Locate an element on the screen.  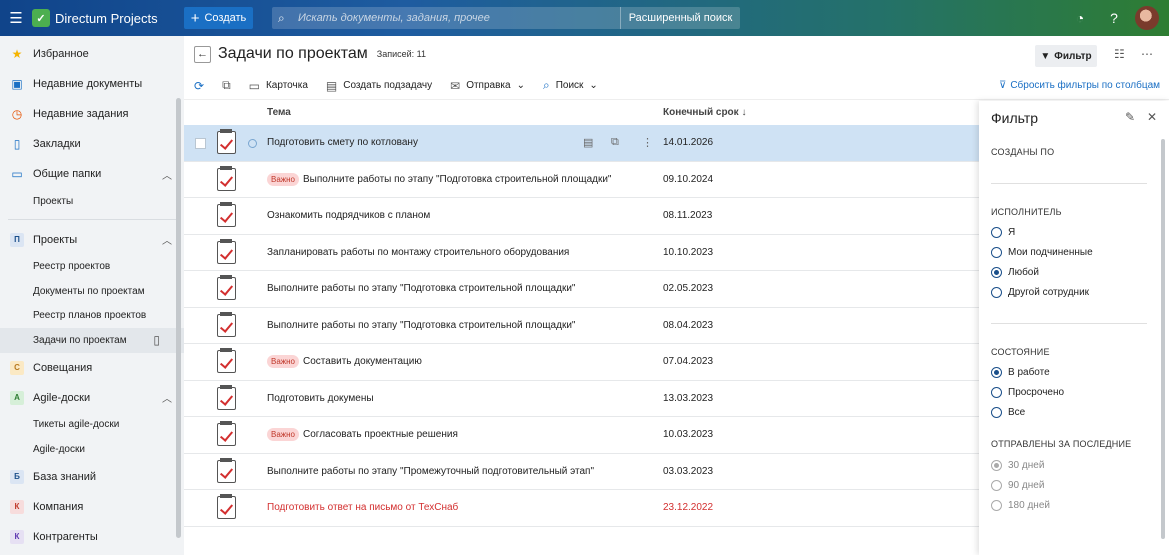
advanced-search-button: Расширенный поиск is located at coordinates (680, 18).